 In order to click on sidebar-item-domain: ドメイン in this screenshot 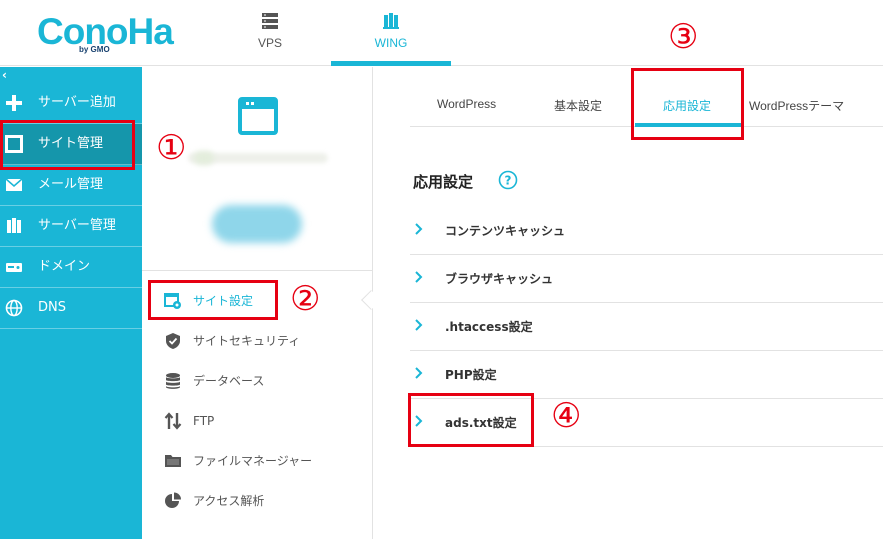, I will do `click(71, 267)`.